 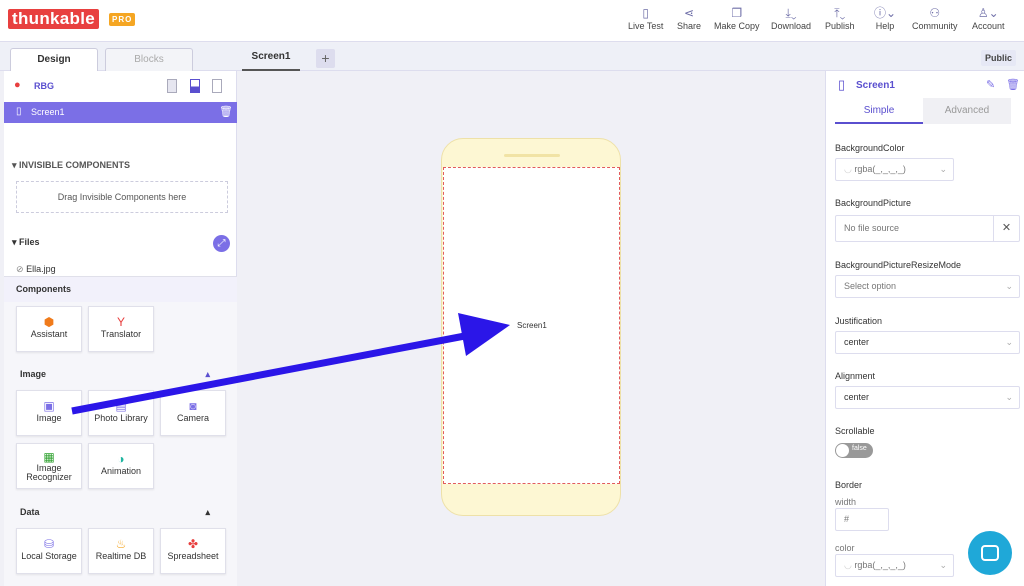 What do you see at coordinates (894, 169) in the screenshot?
I see `background-color-picker: ◡ rgba(_,_,_,_) ⌄` at bounding box center [894, 169].